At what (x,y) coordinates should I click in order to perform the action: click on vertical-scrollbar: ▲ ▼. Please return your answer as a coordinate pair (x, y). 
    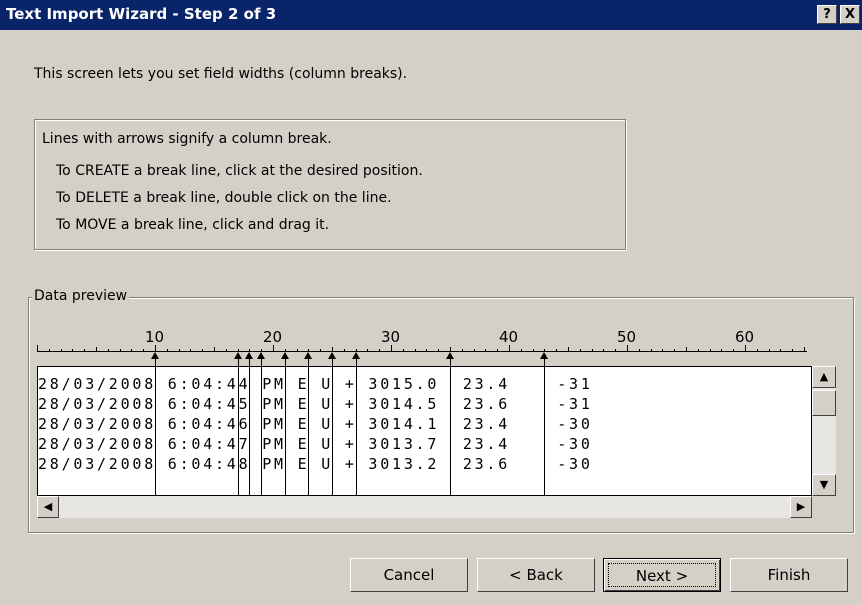
    Looking at the image, I should click on (824, 431).